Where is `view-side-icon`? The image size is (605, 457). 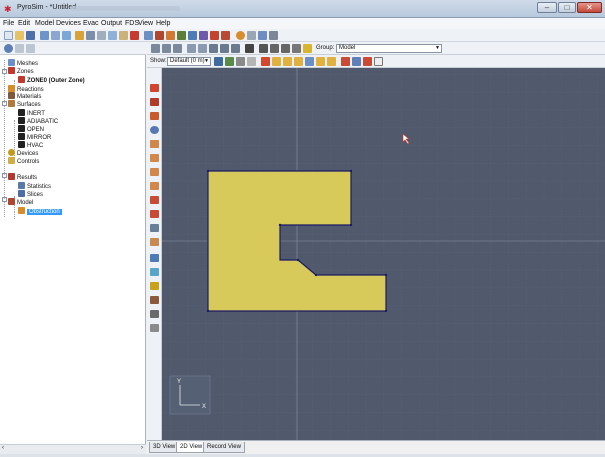 view-side-icon is located at coordinates (177, 48).